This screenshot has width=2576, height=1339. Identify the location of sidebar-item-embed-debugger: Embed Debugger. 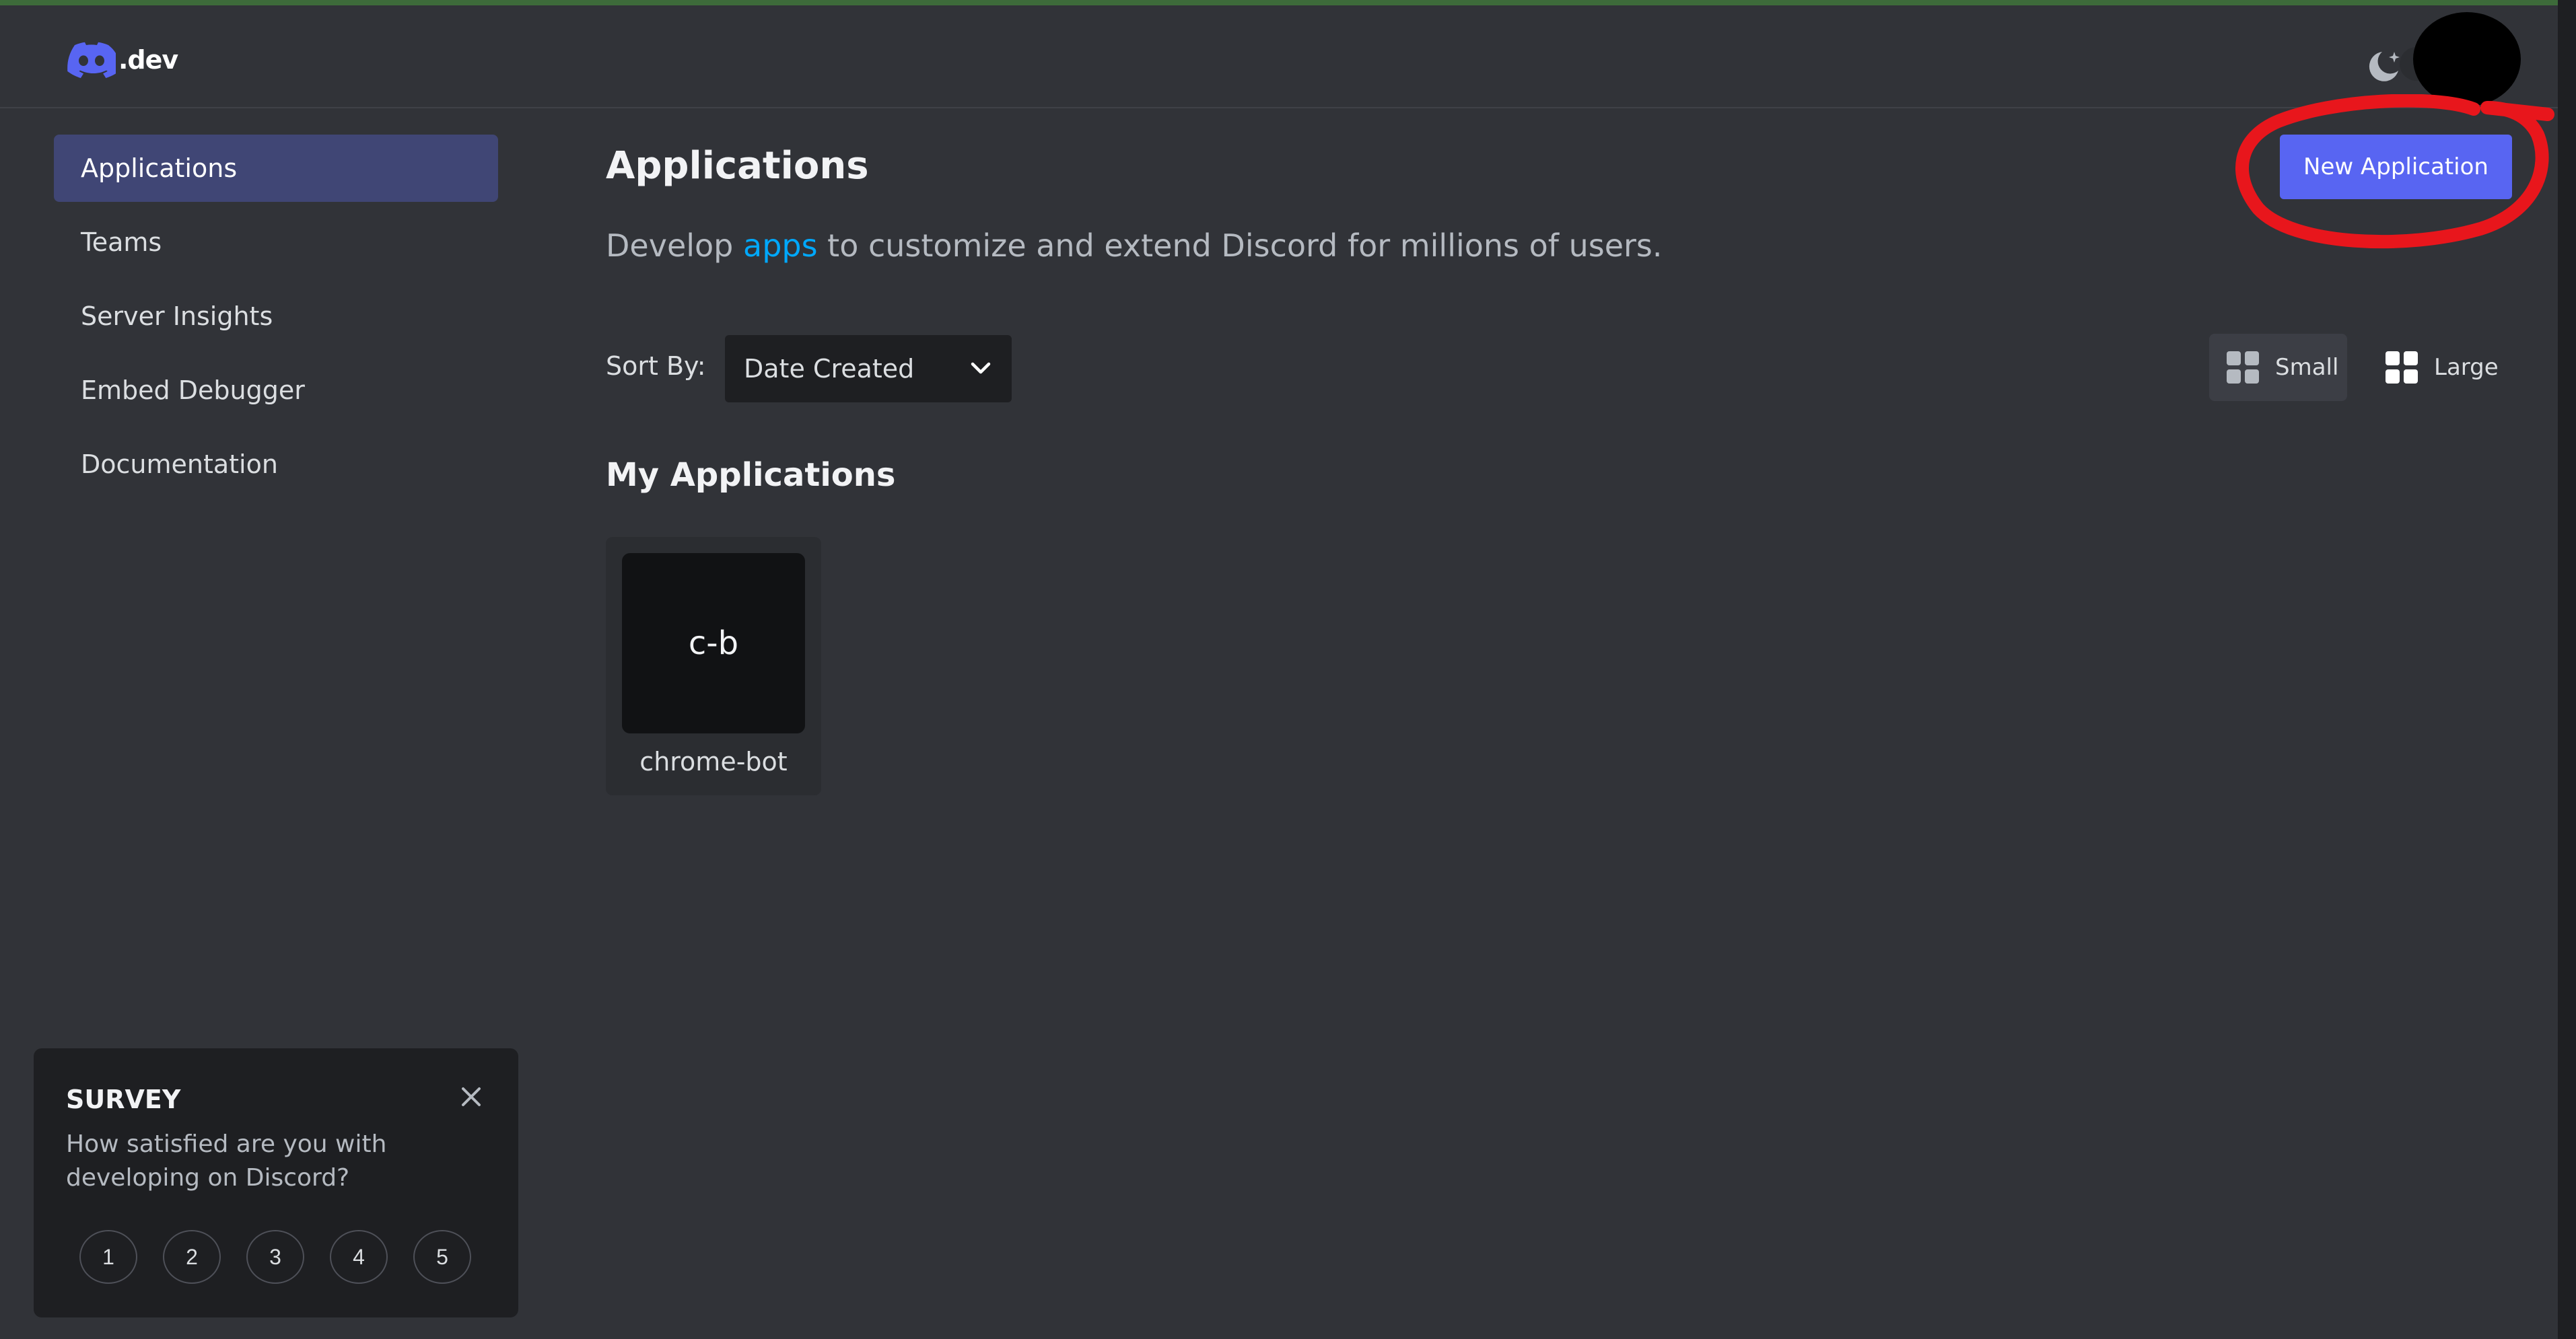
(276, 390).